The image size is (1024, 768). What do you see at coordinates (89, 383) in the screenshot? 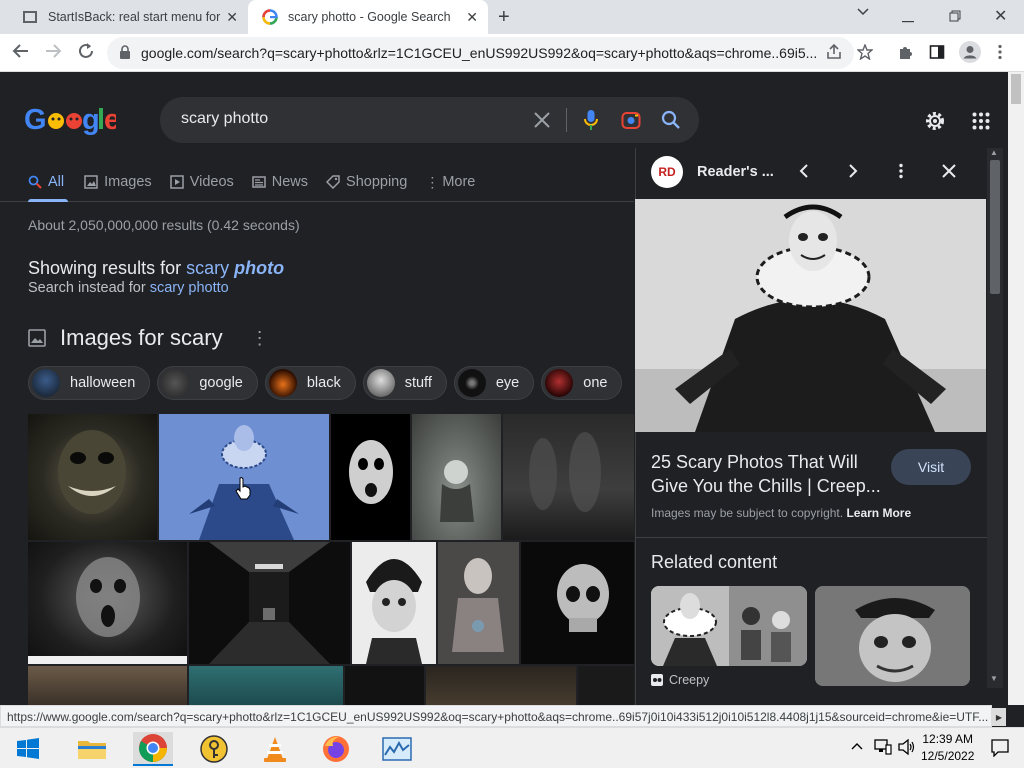
I see `chip-halloween: halloween` at bounding box center [89, 383].